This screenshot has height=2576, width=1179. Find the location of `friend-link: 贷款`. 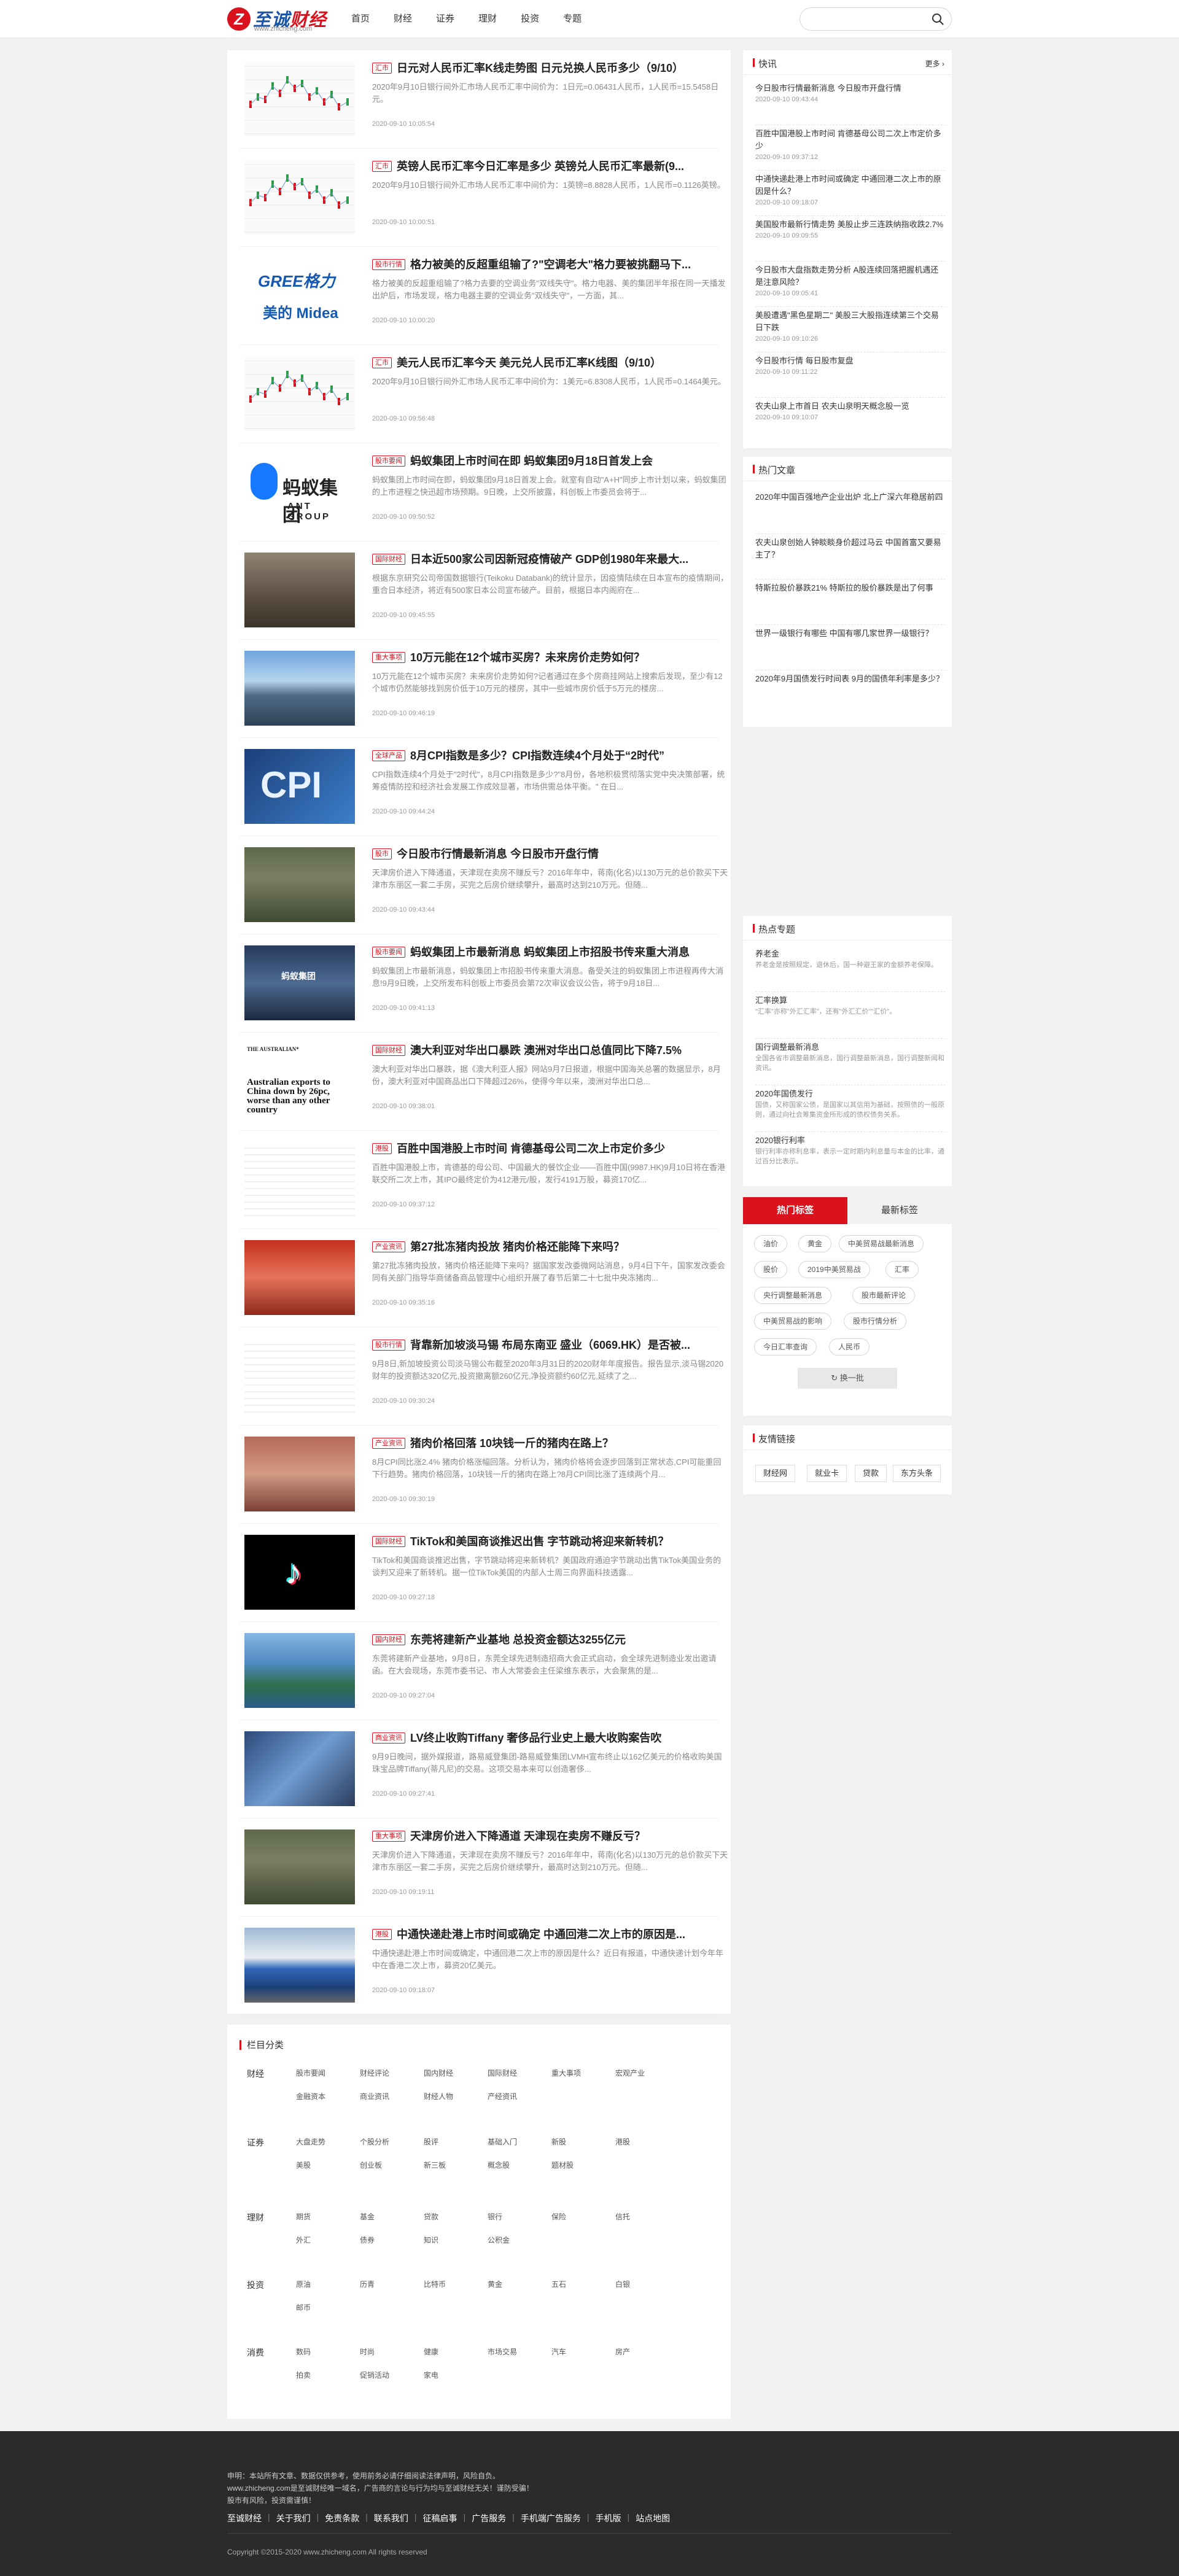

friend-link: 贷款 is located at coordinates (871, 1473).